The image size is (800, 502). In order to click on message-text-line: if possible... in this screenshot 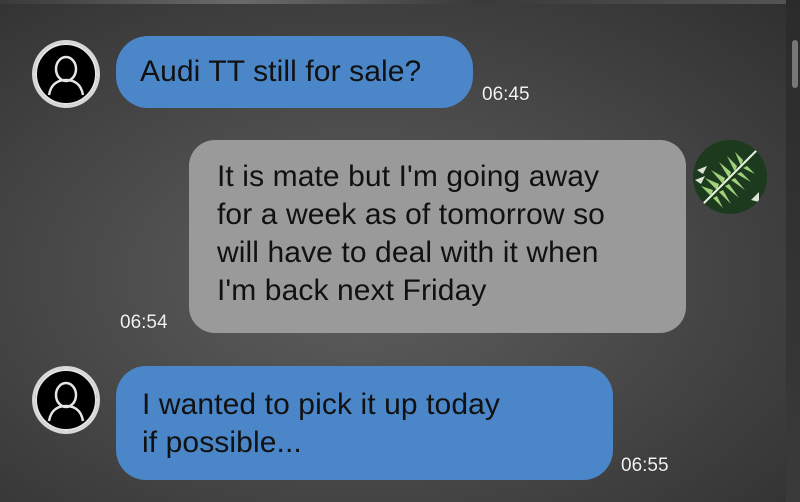, I will do `click(222, 442)`.